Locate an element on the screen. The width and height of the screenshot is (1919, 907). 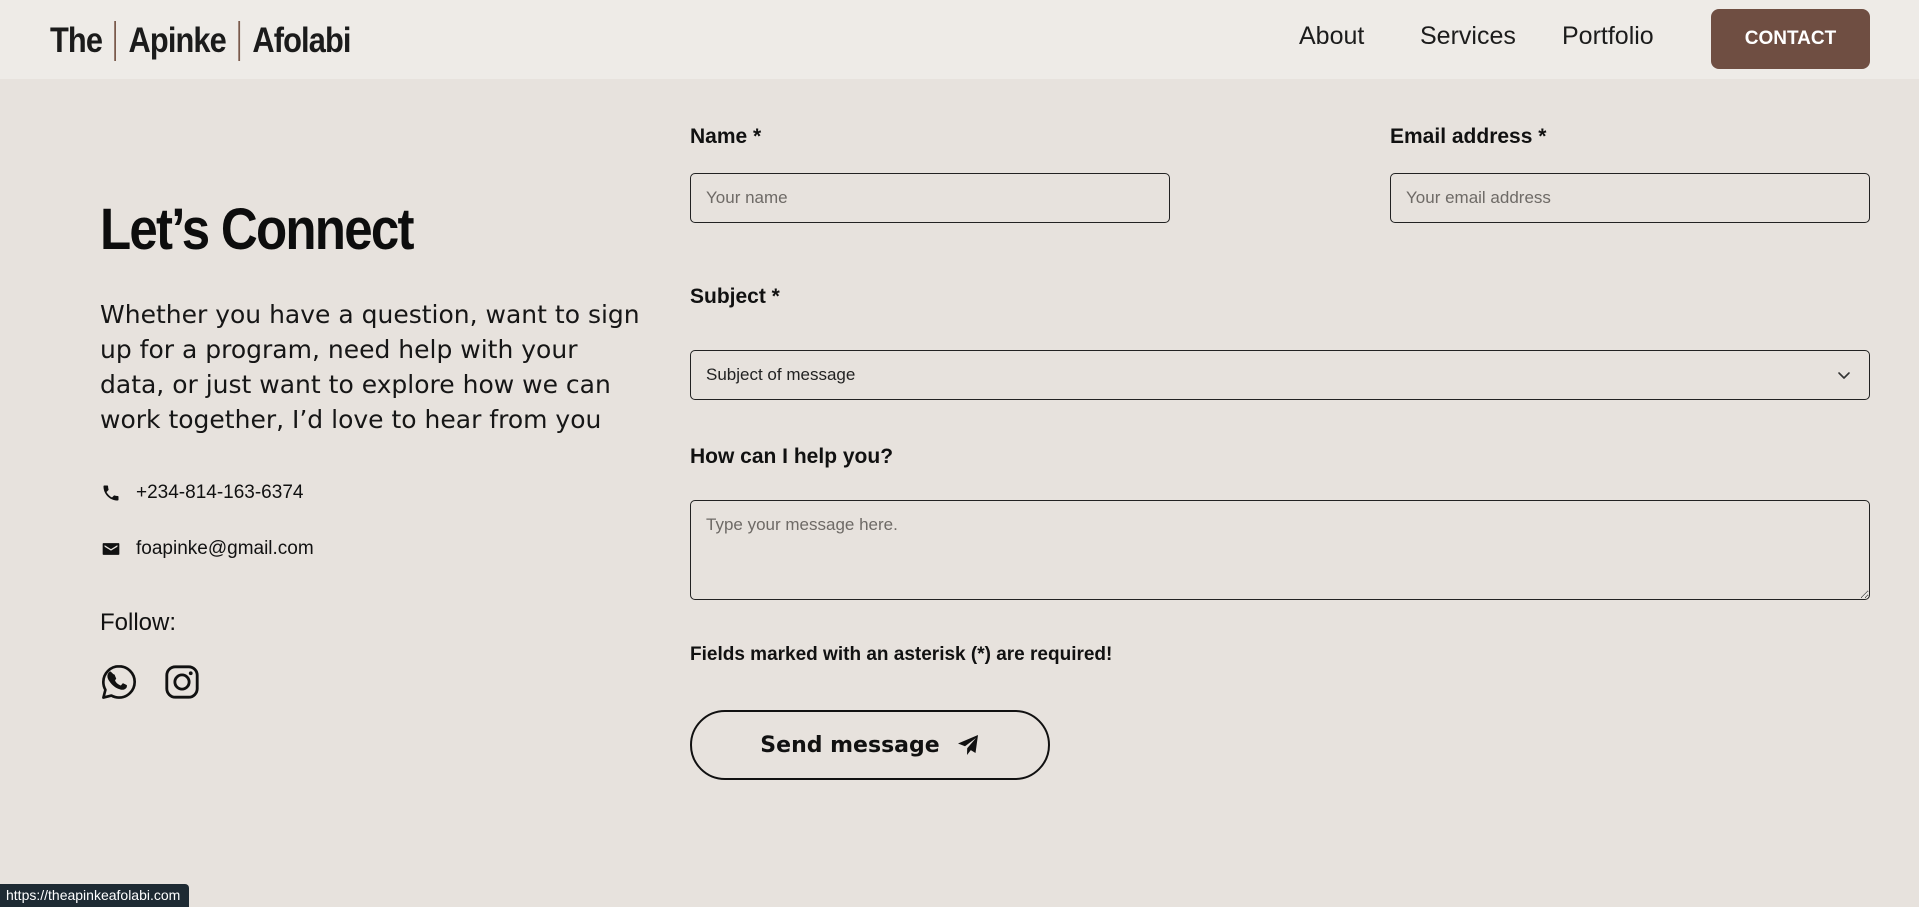
logo-word-2: Apinke is located at coordinates (177, 40).